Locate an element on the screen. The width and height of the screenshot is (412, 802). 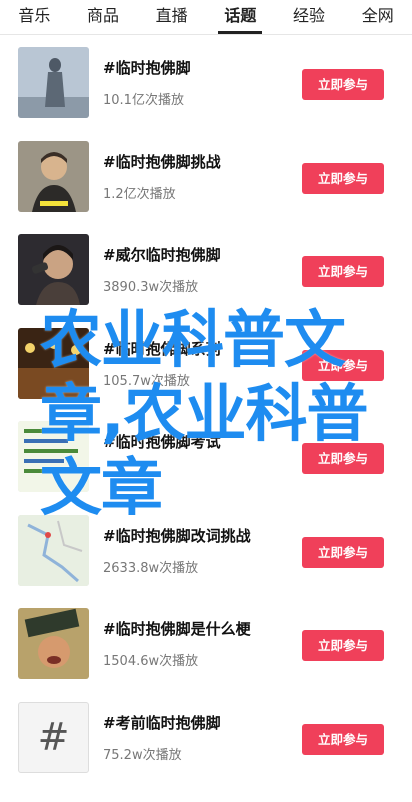
person-thumbnail is located at coordinates (53, 176).